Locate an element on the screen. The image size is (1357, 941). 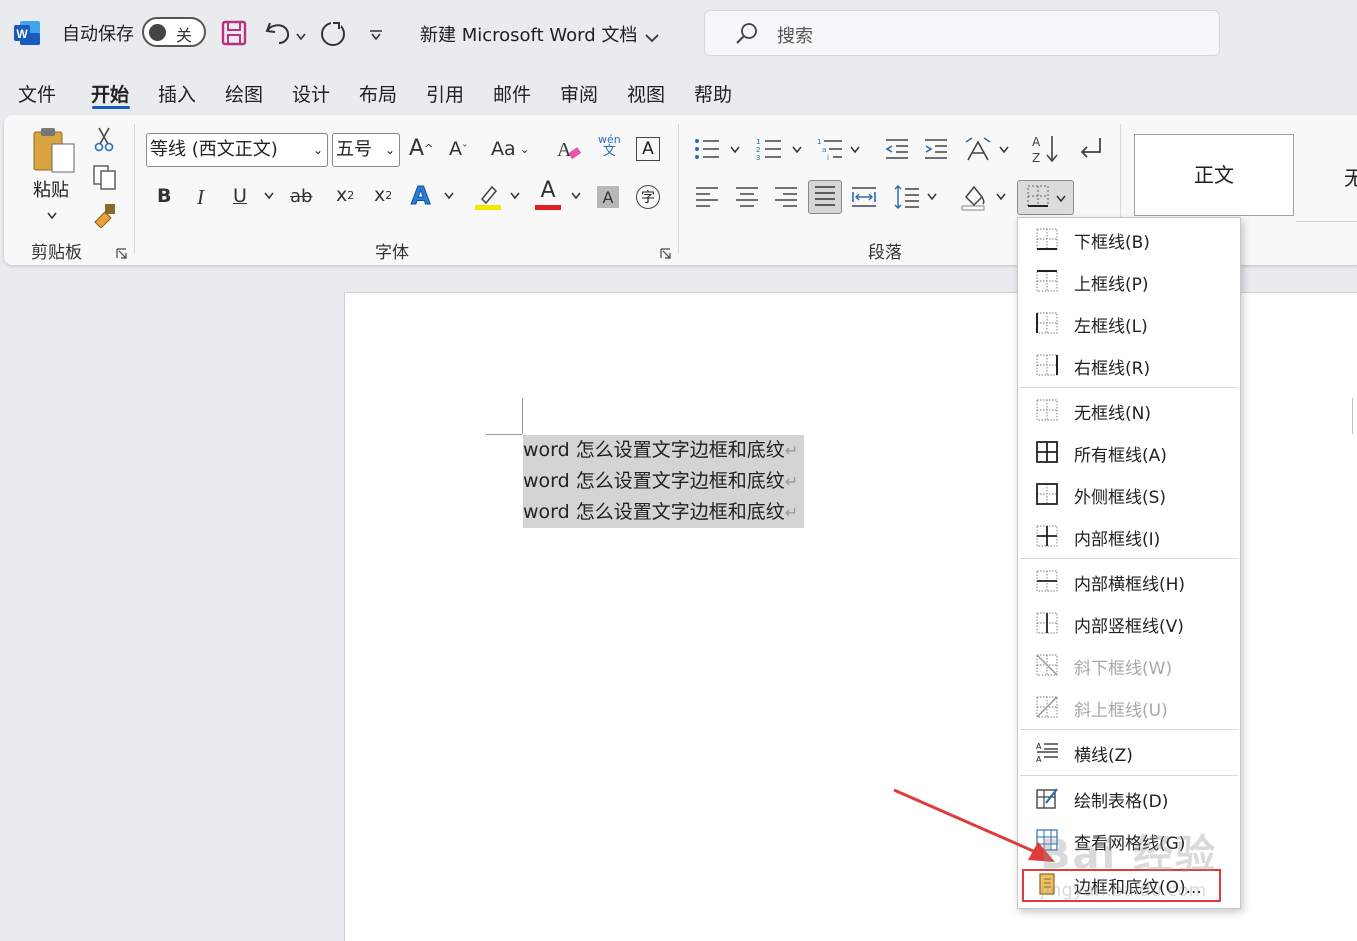
subscript-button: x2 is located at coordinates (345, 195).